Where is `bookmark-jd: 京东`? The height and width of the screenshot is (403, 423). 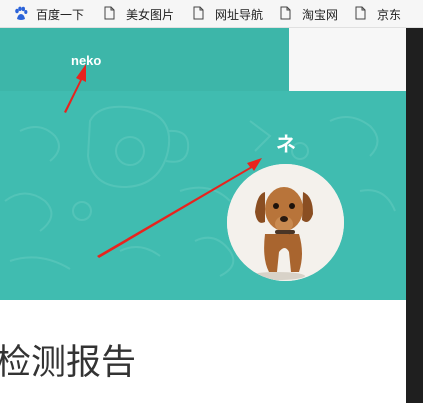
bookmark-jd: 京东 is located at coordinates (378, 14).